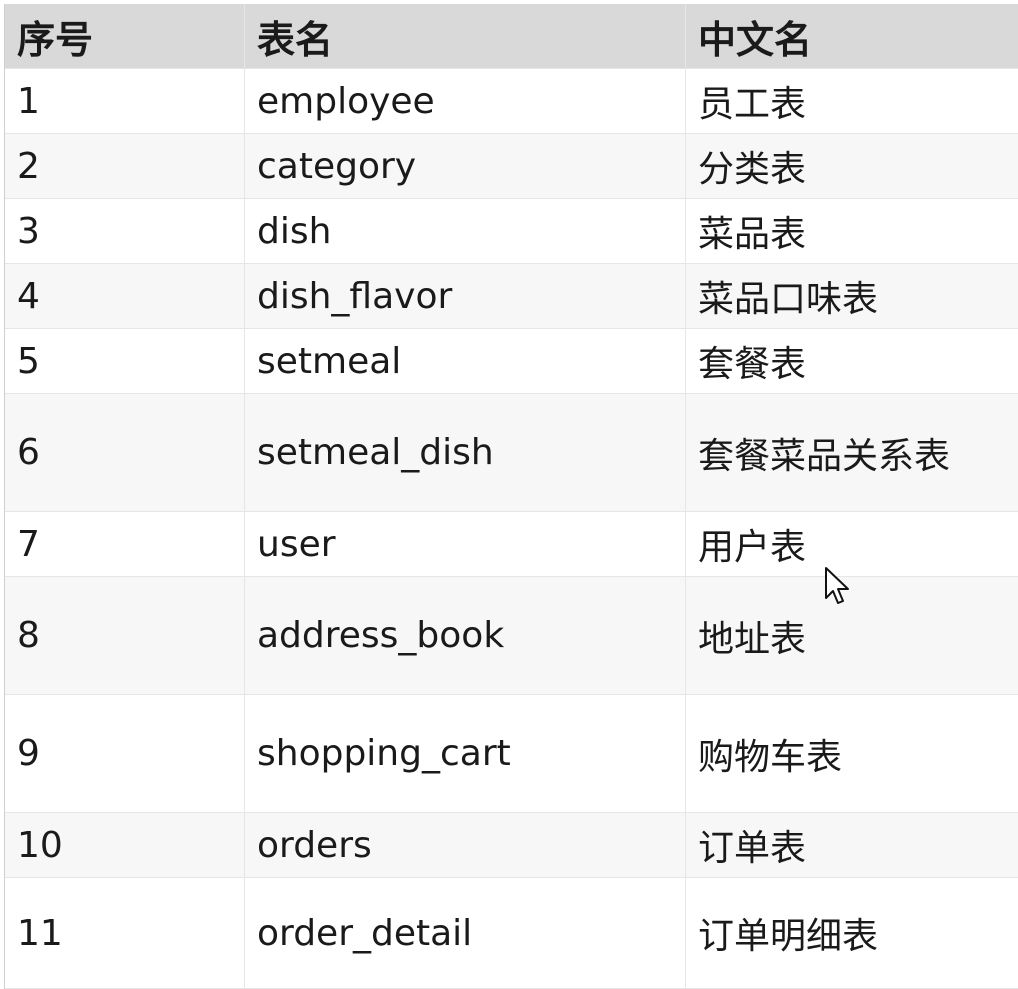 This screenshot has height=989, width=1018. I want to click on cell-table-name: address_book, so click(465, 635).